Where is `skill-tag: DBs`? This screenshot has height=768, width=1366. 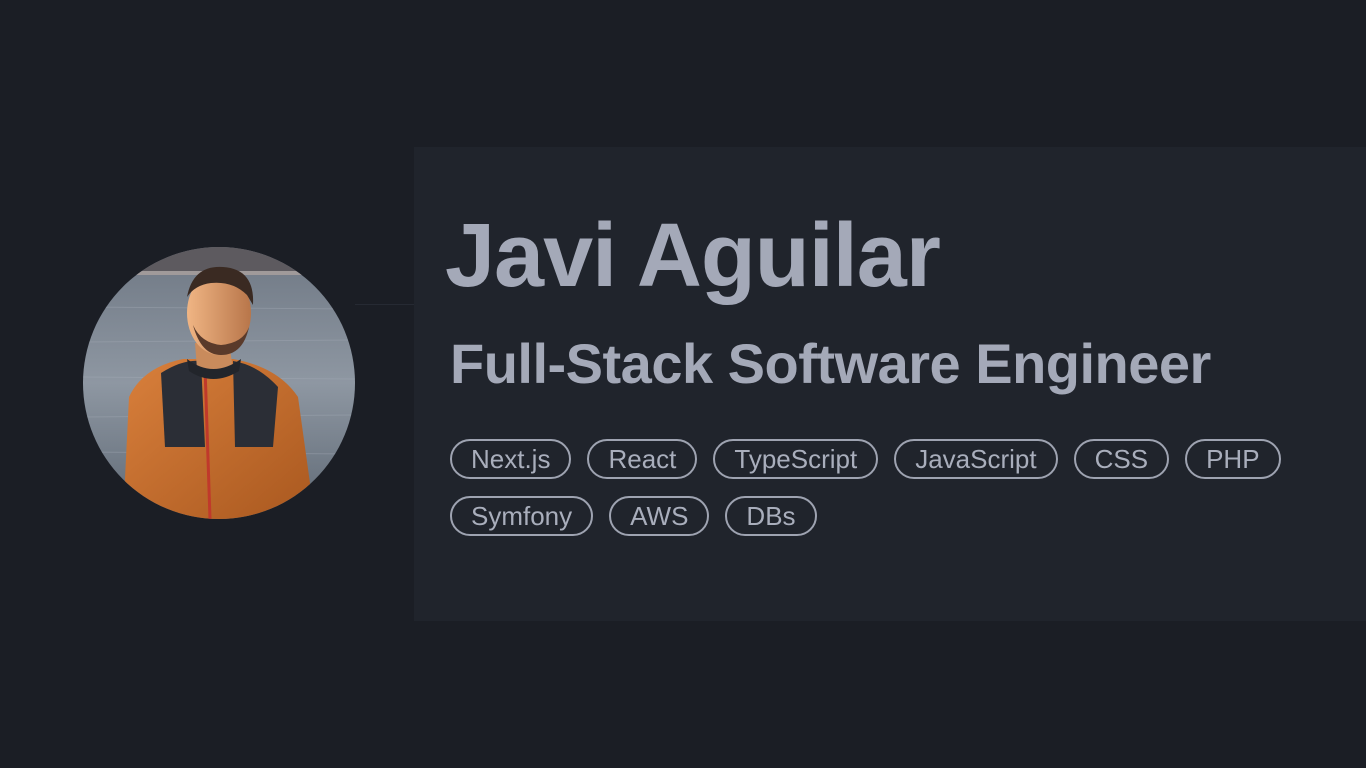 skill-tag: DBs is located at coordinates (771, 516).